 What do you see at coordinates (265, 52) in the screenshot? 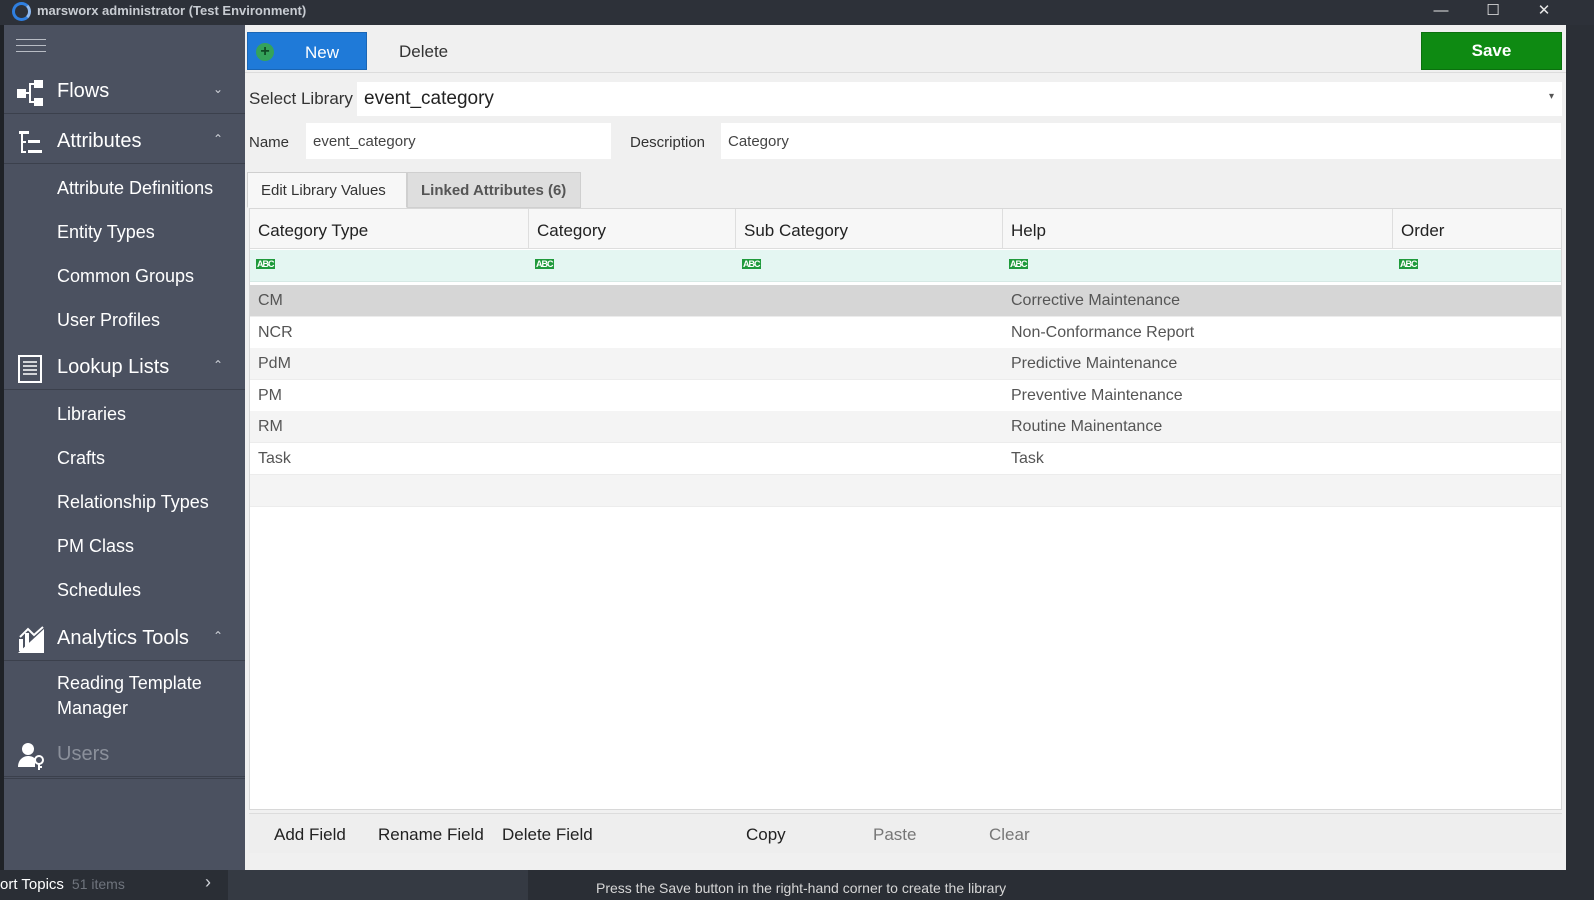
I see `add-circle-icon: +` at bounding box center [265, 52].